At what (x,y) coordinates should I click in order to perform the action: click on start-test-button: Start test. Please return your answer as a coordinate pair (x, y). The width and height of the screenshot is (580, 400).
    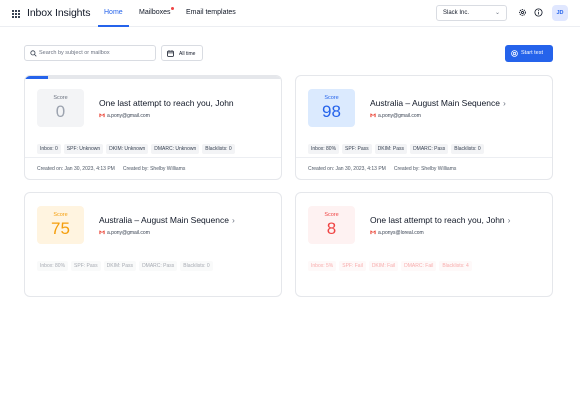
    Looking at the image, I should click on (529, 53).